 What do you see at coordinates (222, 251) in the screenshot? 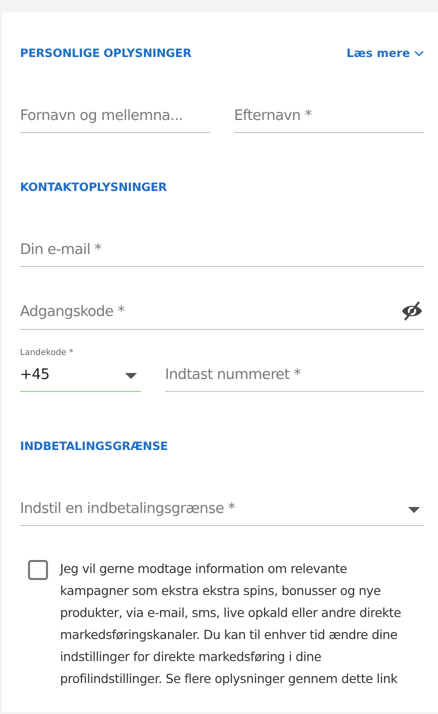
I see `input-field: Din e-mail *` at bounding box center [222, 251].